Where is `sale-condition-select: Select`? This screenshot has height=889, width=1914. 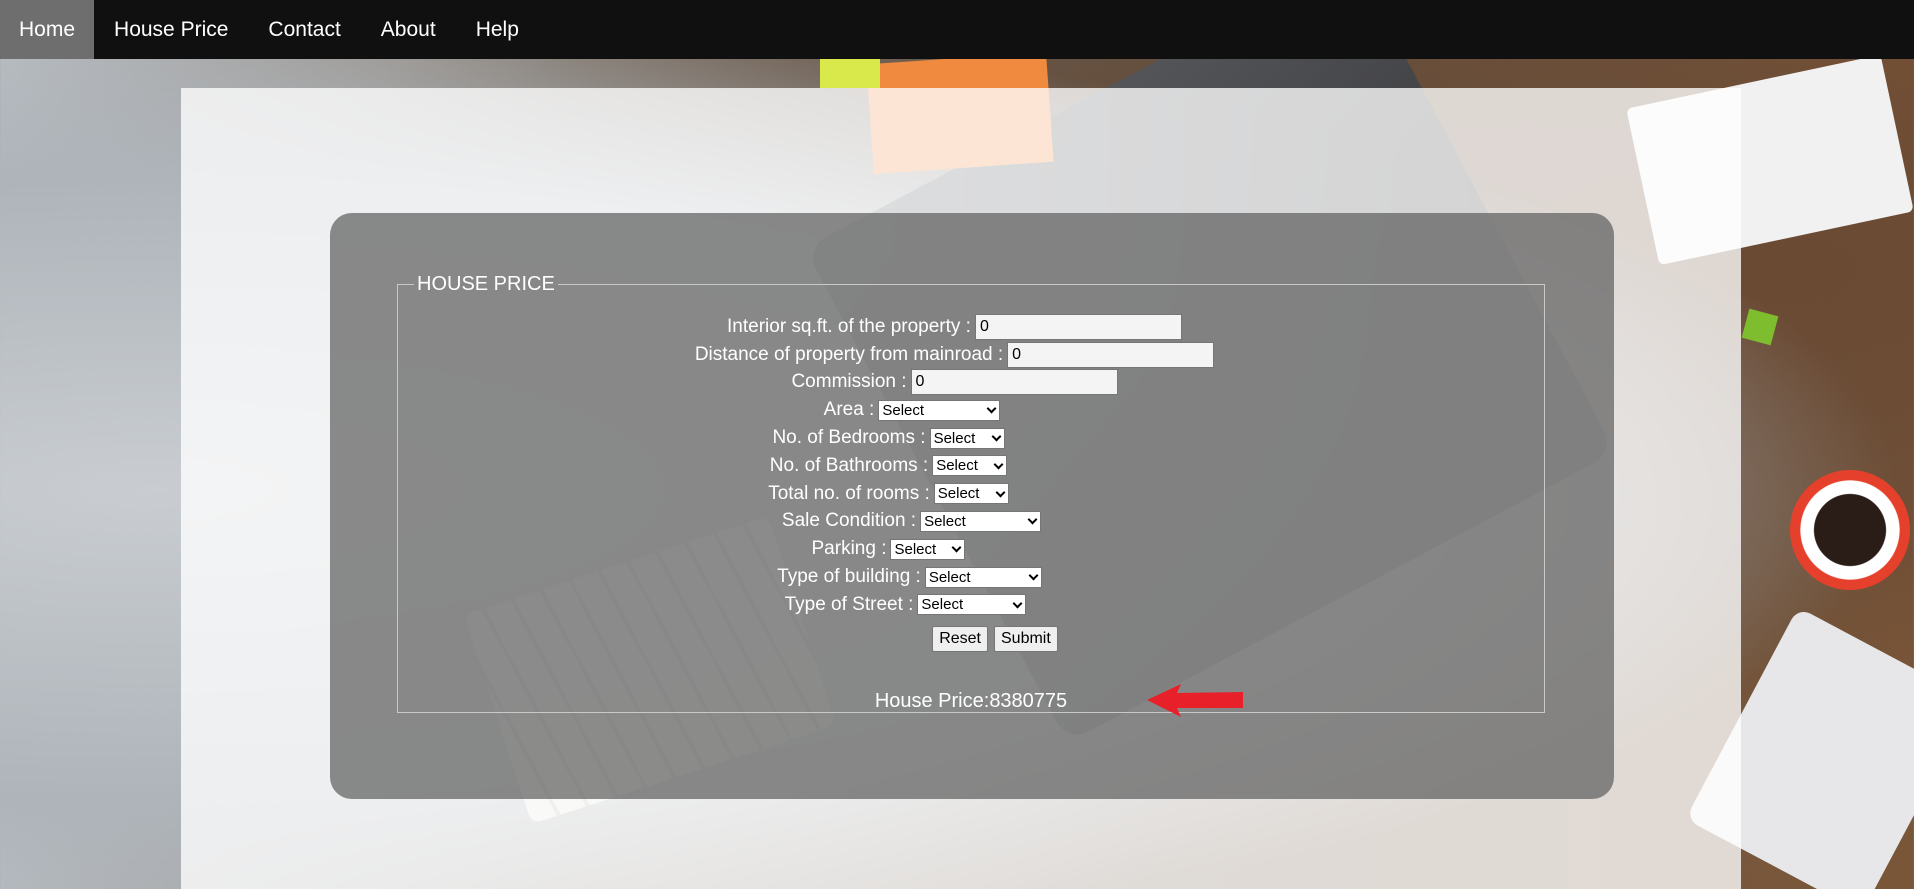 sale-condition-select: Select is located at coordinates (981, 521).